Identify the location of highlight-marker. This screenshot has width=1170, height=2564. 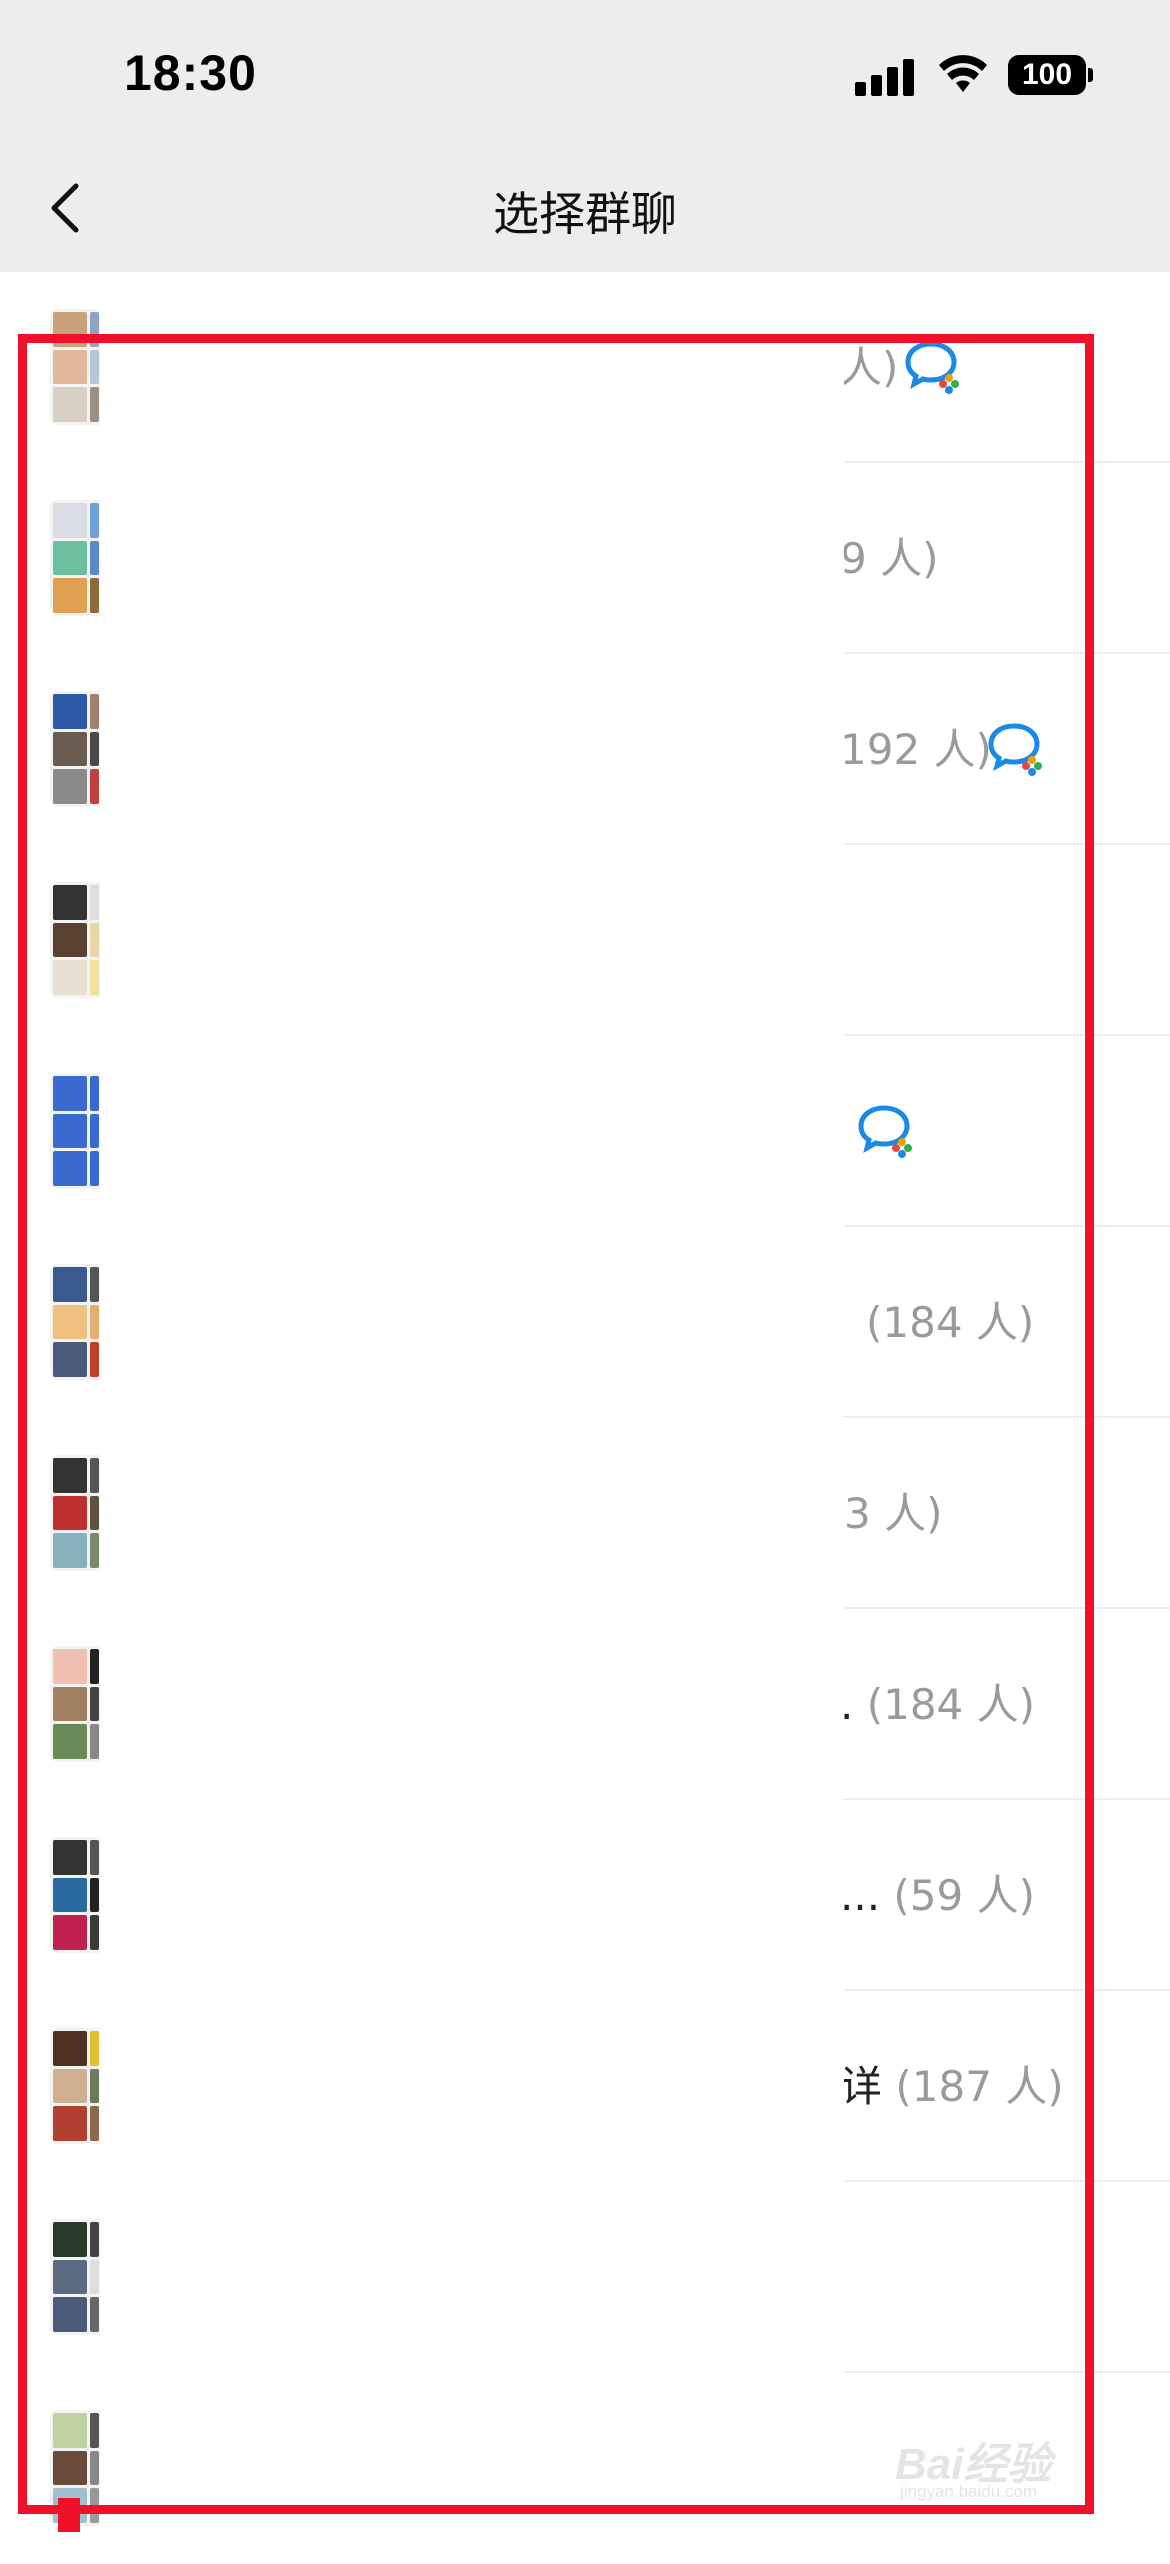
(69, 2515).